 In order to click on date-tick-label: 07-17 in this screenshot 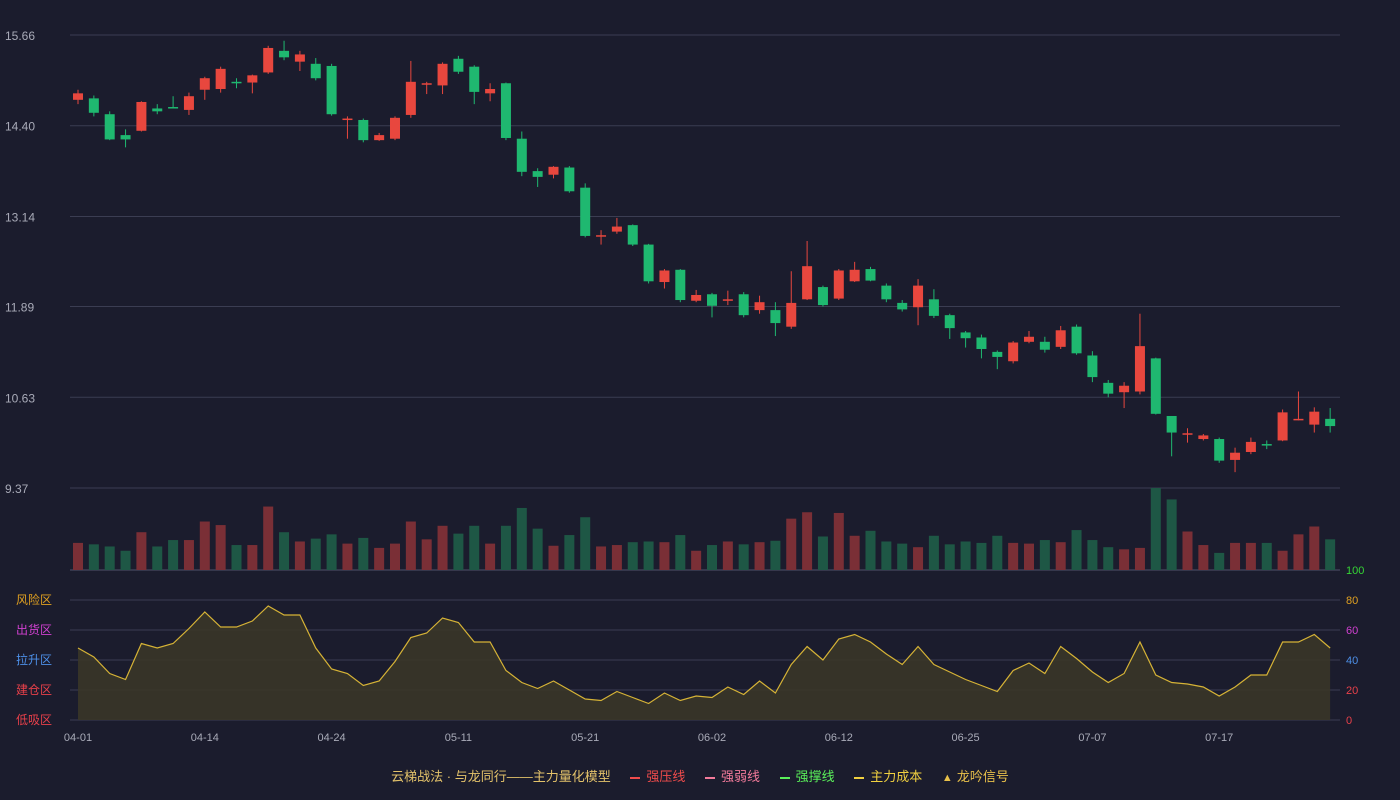, I will do `click(1219, 738)`.